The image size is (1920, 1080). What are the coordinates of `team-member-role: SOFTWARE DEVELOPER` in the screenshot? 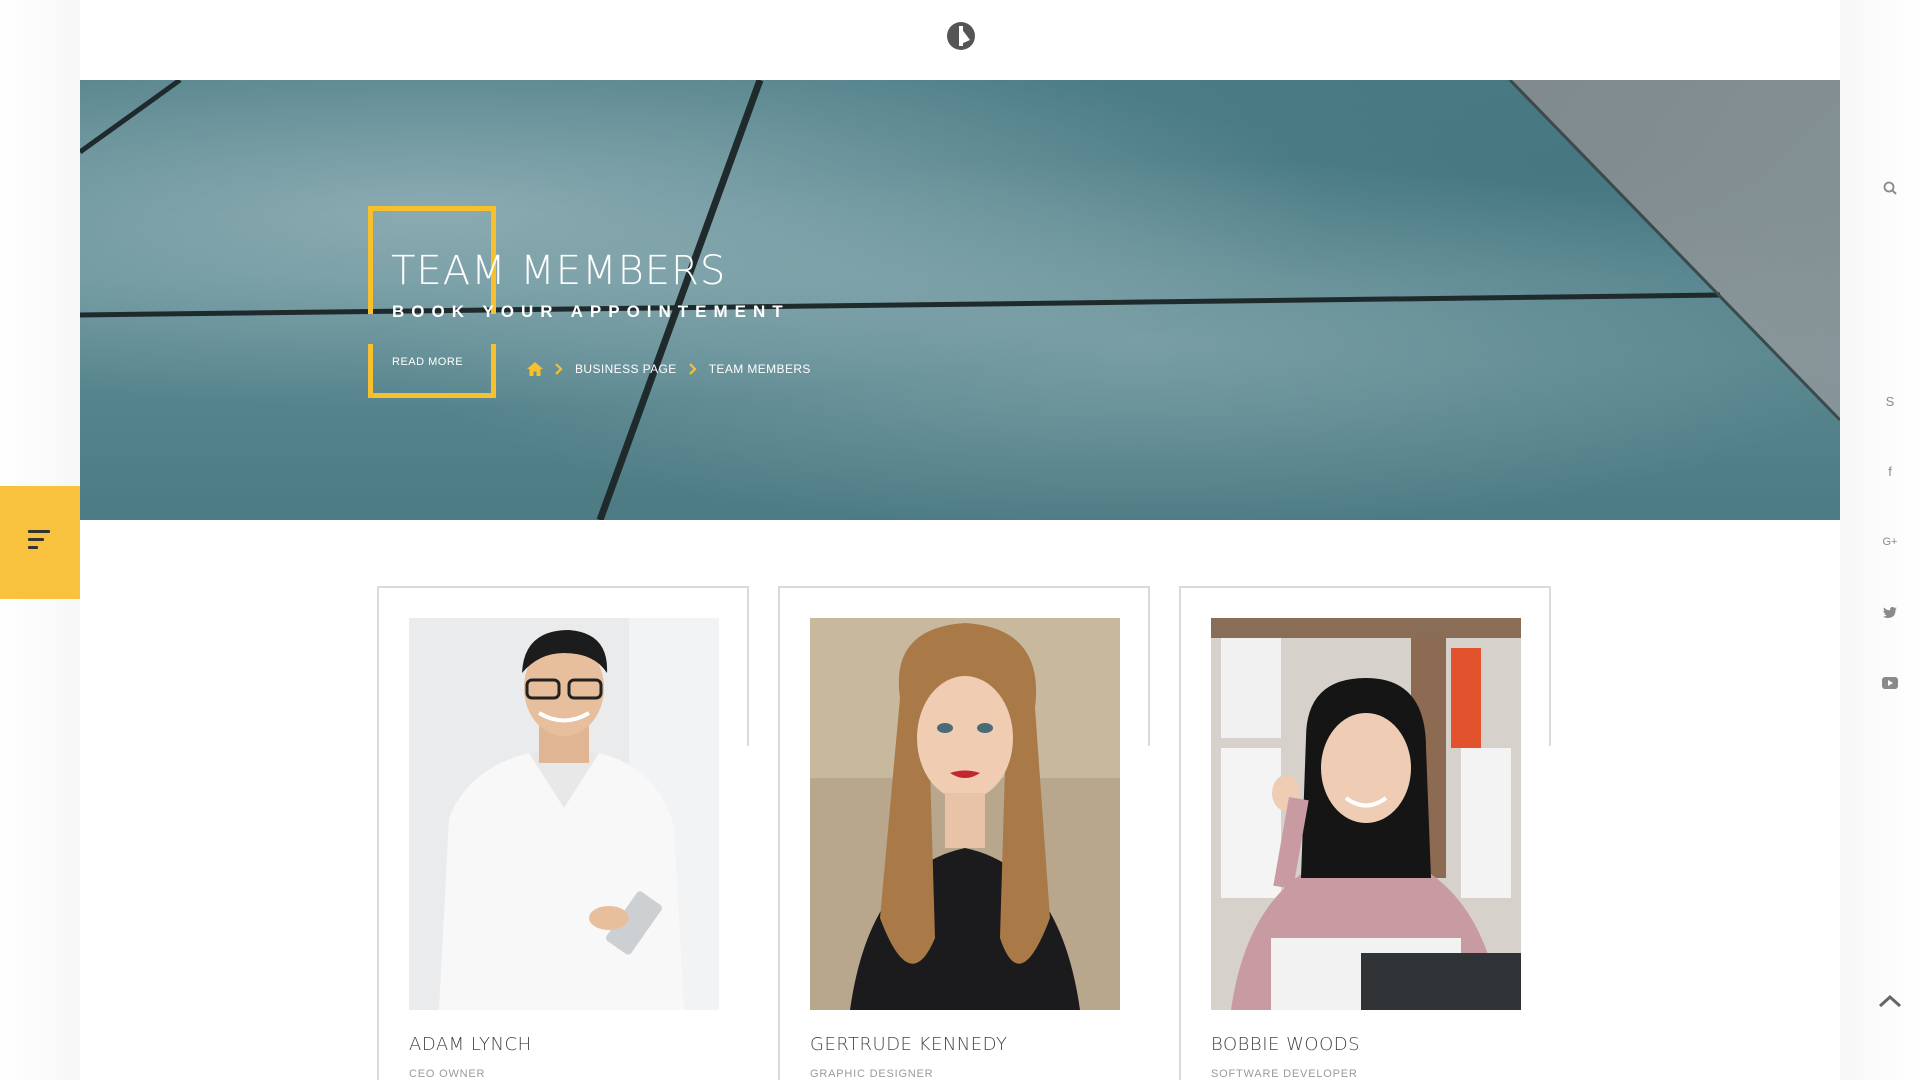 It's located at (1284, 1074).